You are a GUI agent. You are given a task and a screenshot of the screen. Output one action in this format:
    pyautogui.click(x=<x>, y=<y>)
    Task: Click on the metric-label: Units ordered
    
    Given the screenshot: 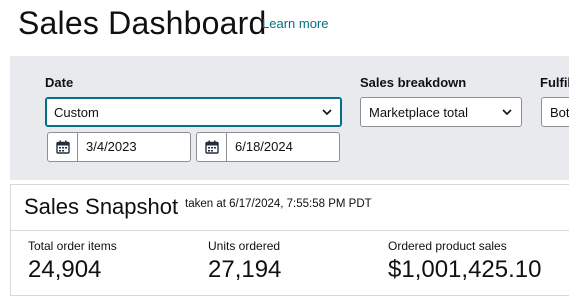 What is the action you would take?
    pyautogui.click(x=244, y=246)
    